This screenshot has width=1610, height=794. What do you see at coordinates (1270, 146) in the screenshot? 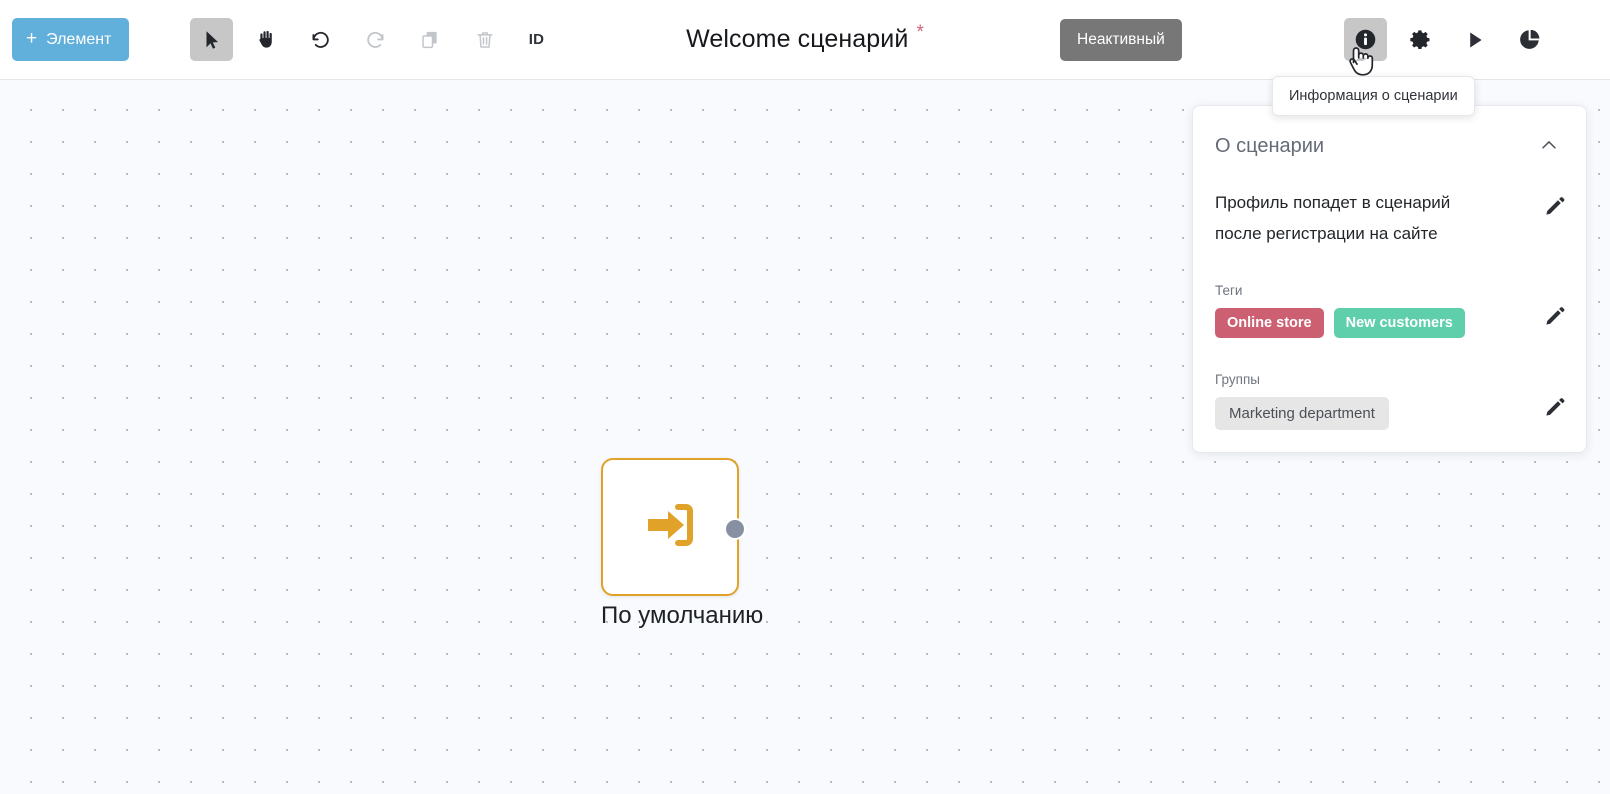
I see `info-panel-title: О сценарии` at bounding box center [1270, 146].